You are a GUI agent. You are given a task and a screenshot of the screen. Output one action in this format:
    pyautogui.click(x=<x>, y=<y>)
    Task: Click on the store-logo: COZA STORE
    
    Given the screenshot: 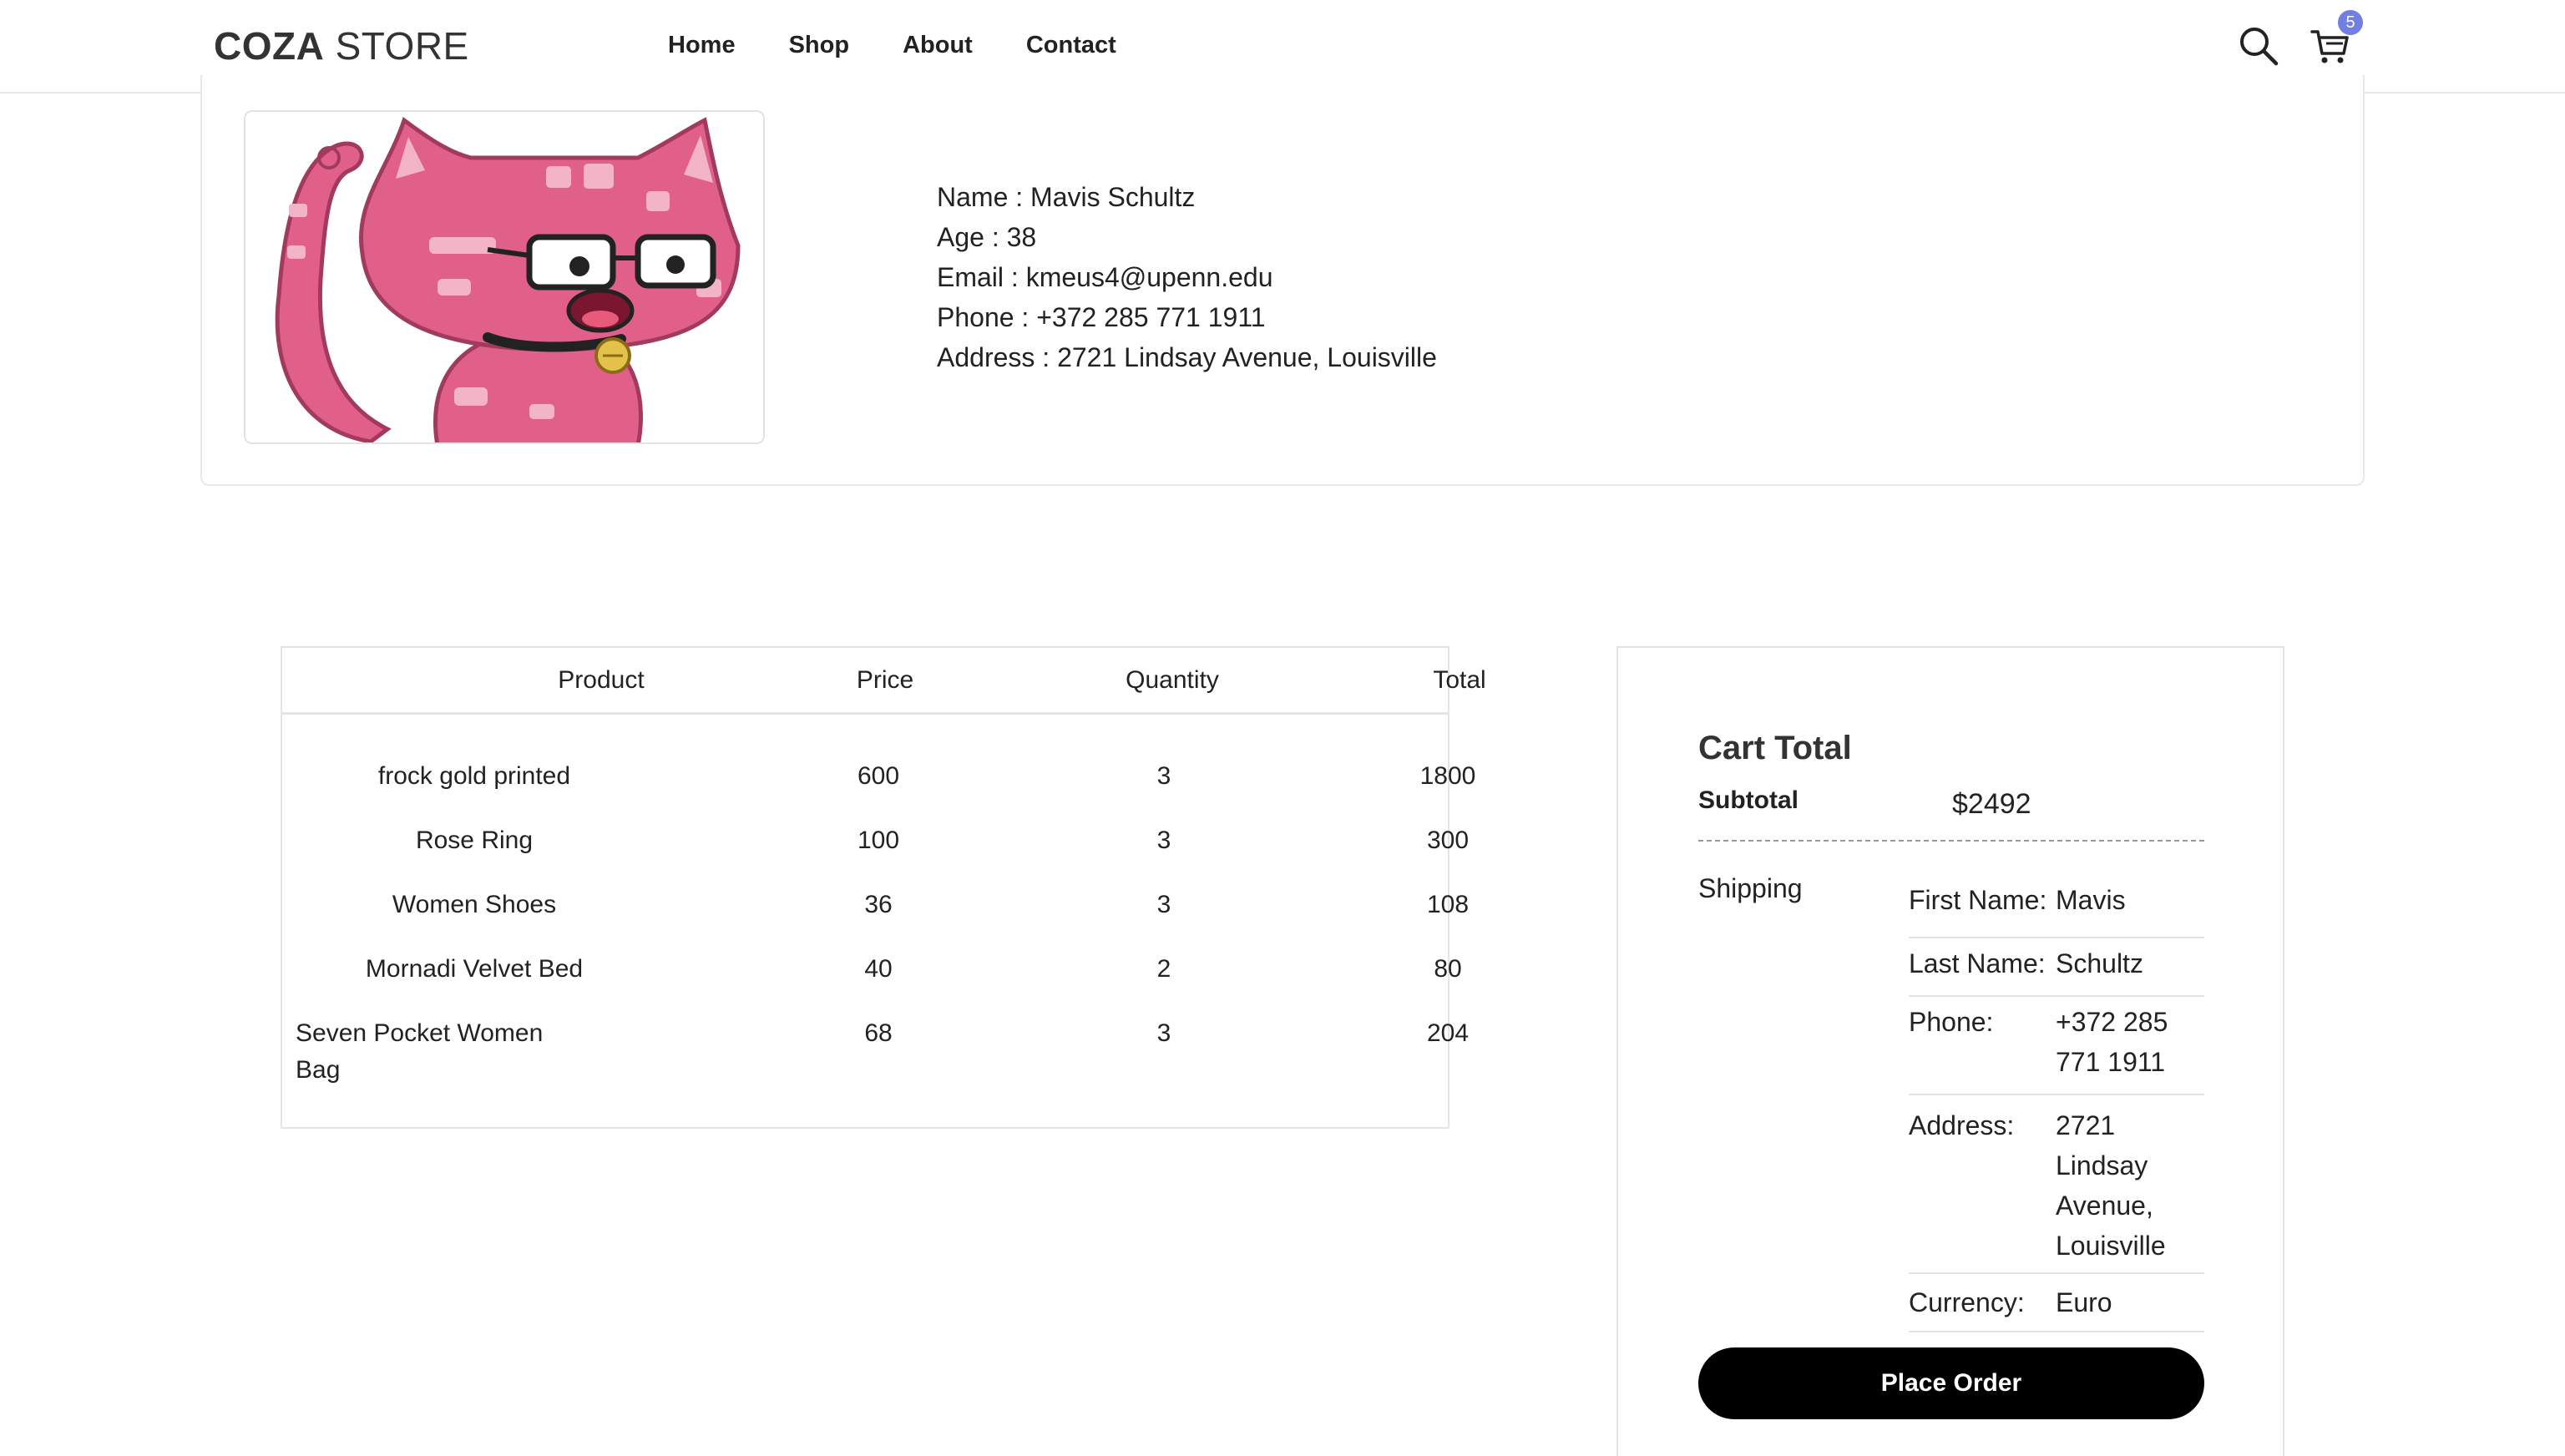 What is the action you would take?
    pyautogui.click(x=341, y=45)
    